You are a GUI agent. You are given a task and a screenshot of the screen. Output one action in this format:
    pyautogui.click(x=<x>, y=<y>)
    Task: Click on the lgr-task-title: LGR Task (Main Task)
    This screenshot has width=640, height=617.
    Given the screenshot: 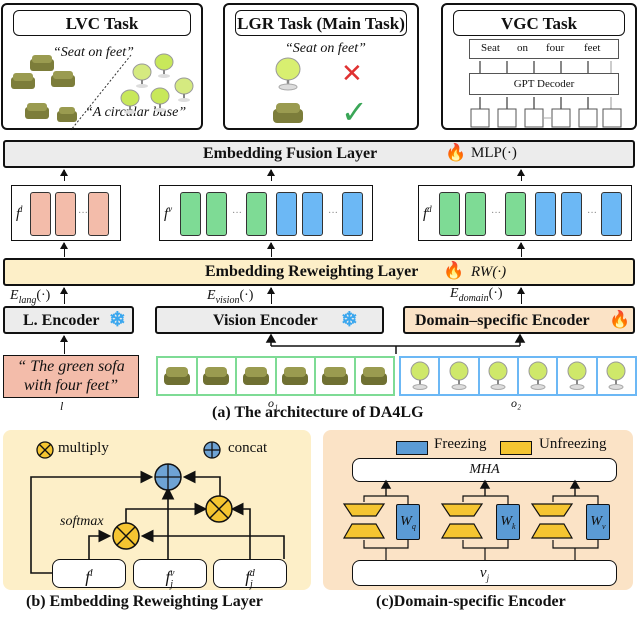 What is the action you would take?
    pyautogui.click(x=321, y=23)
    